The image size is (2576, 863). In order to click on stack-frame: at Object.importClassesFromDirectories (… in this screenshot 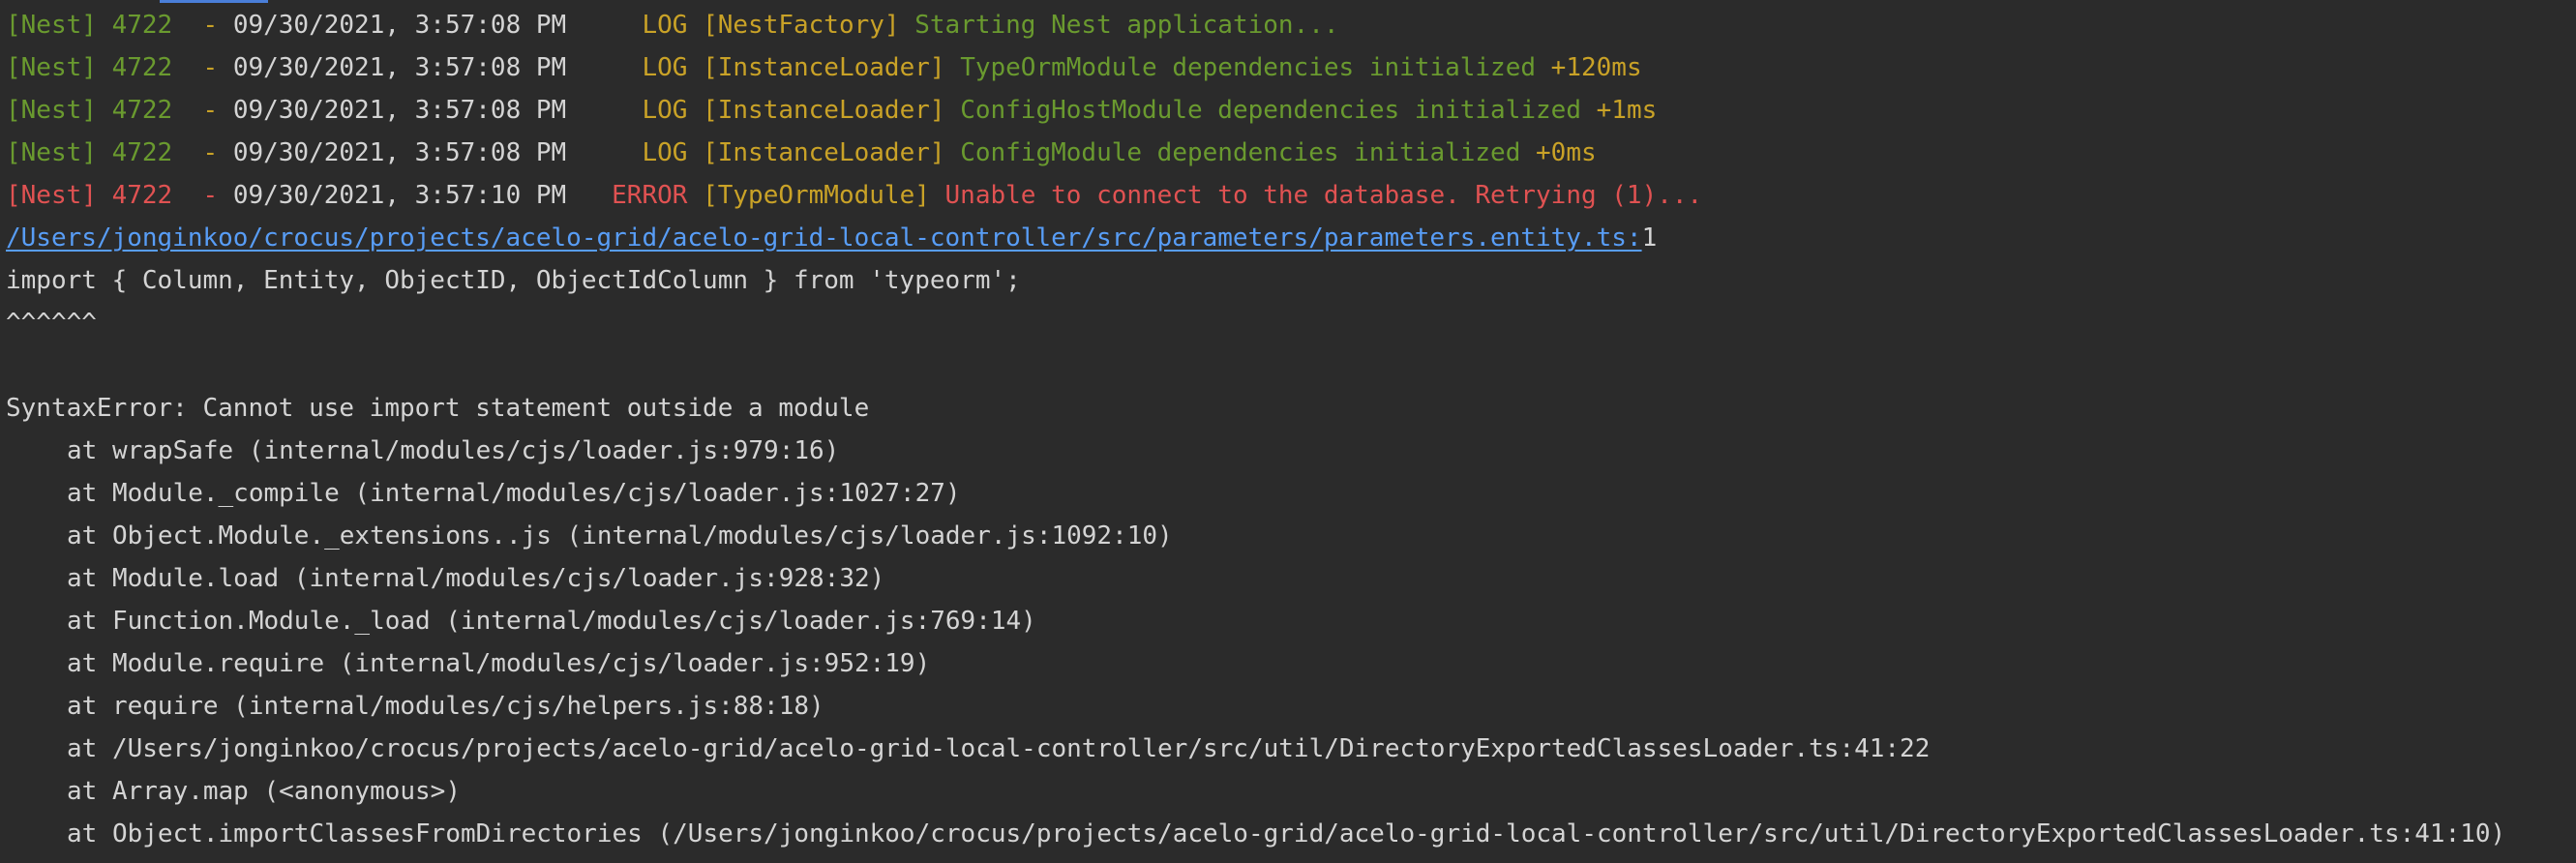, I will do `click(1286, 833)`.